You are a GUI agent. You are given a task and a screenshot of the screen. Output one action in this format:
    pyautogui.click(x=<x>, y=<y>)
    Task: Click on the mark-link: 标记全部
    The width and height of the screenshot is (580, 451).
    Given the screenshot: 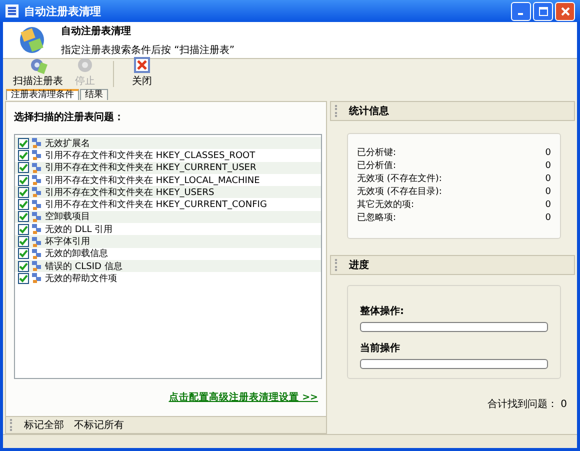 What is the action you would take?
    pyautogui.click(x=44, y=425)
    